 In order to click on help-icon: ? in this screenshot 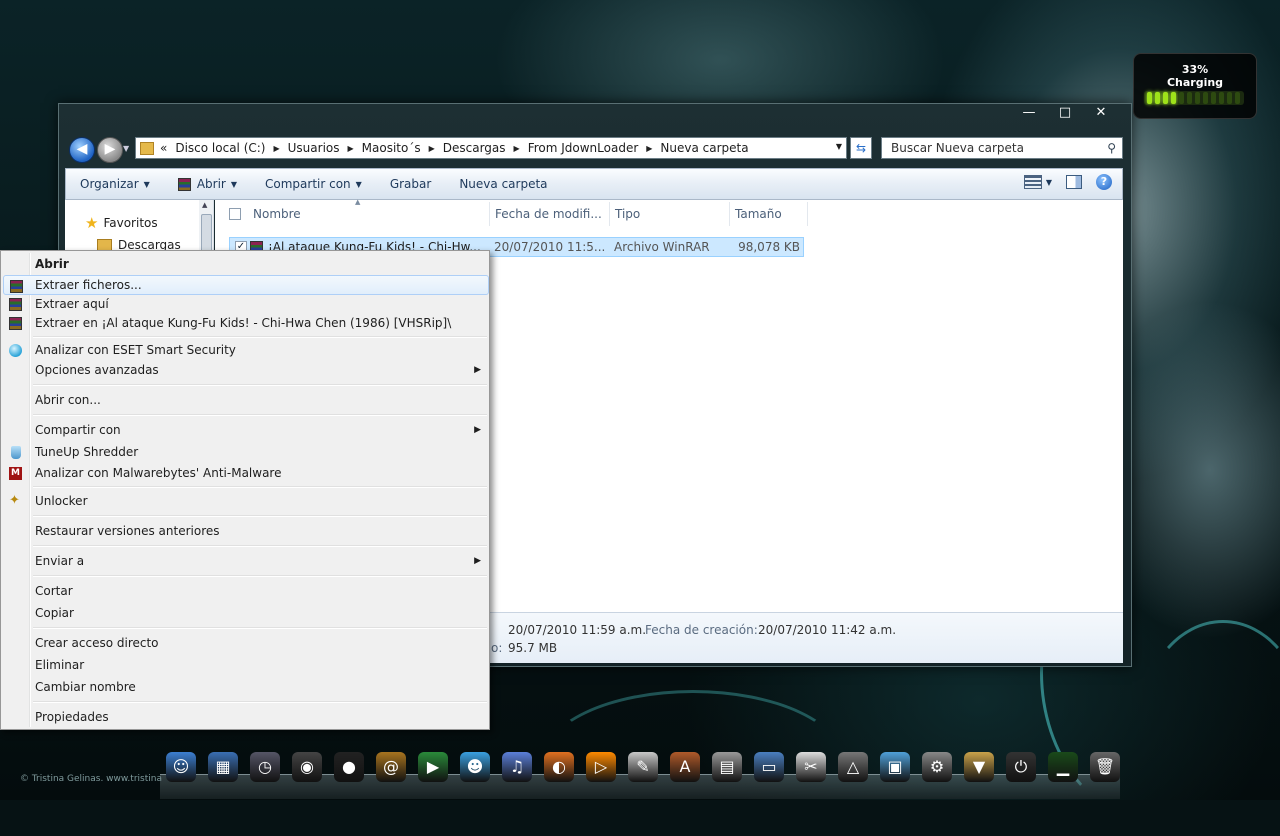, I will do `click(1104, 182)`.